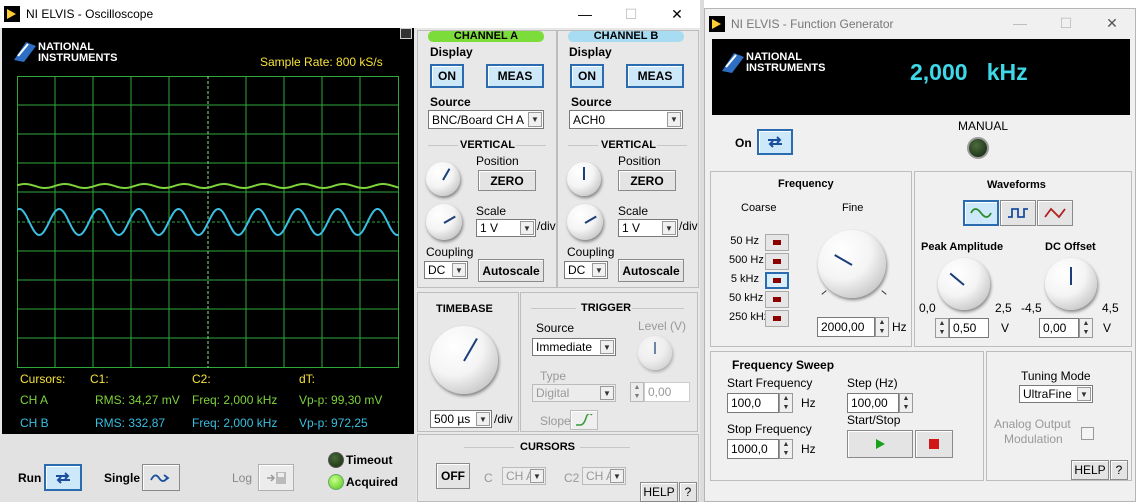 This screenshot has width=1136, height=502. Describe the element at coordinates (651, 270) in the screenshot. I see `chb-autoscale-button: Autoscale` at that location.